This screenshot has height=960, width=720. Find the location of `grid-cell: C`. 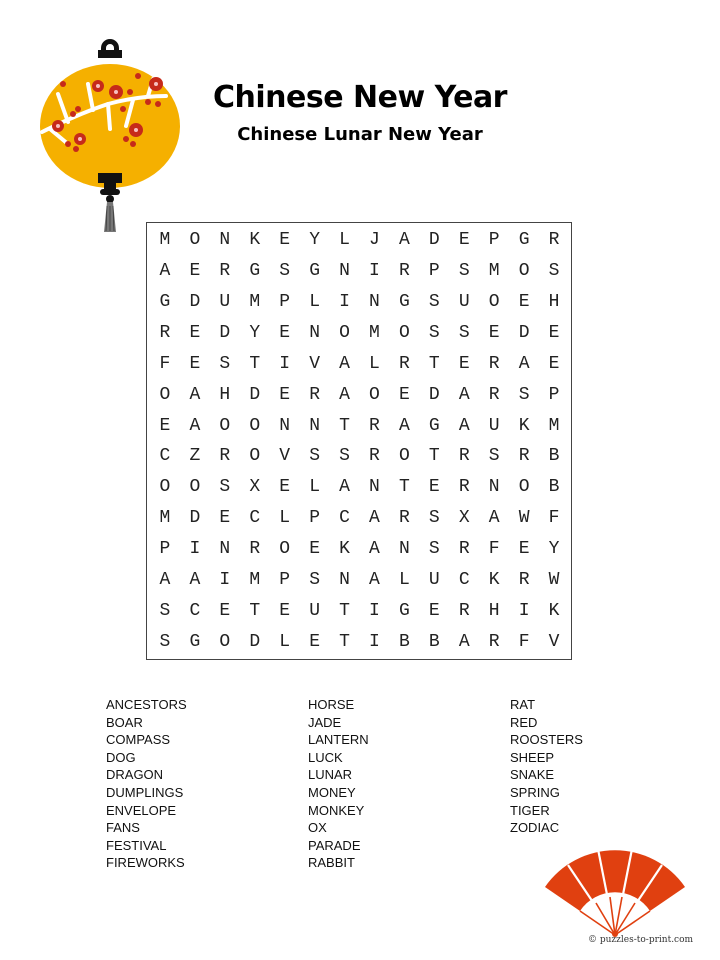

grid-cell: C is located at coordinates (464, 579).